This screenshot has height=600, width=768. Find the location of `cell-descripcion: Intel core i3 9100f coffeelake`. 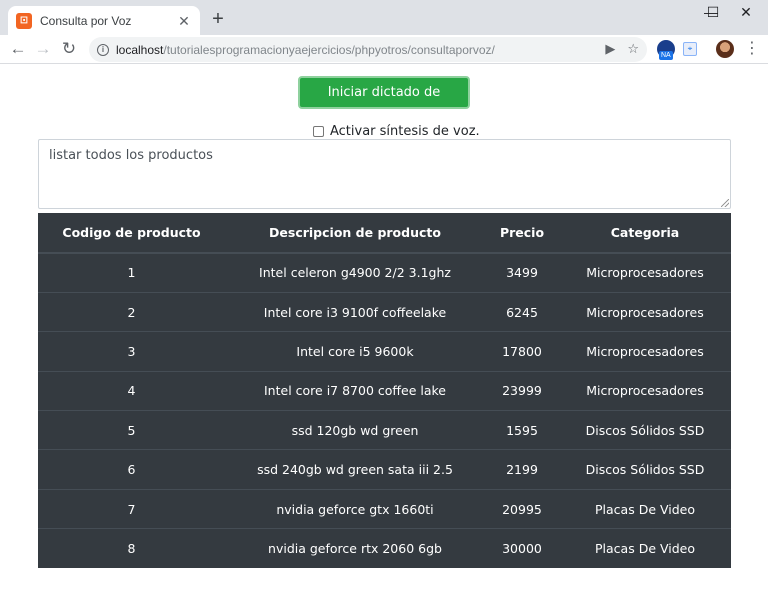

cell-descripcion: Intel core i3 9100f coffeelake is located at coordinates (355, 311).